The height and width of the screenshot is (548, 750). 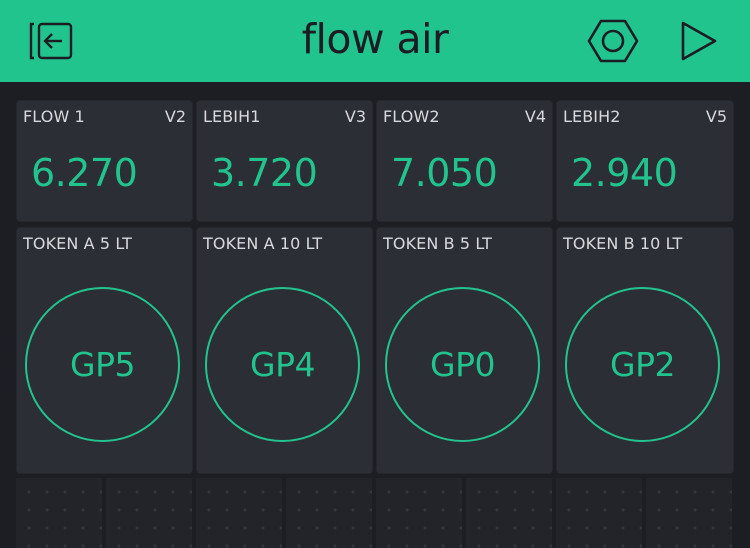 I want to click on widget-label: TOKEN A 5 LT, so click(x=78, y=243).